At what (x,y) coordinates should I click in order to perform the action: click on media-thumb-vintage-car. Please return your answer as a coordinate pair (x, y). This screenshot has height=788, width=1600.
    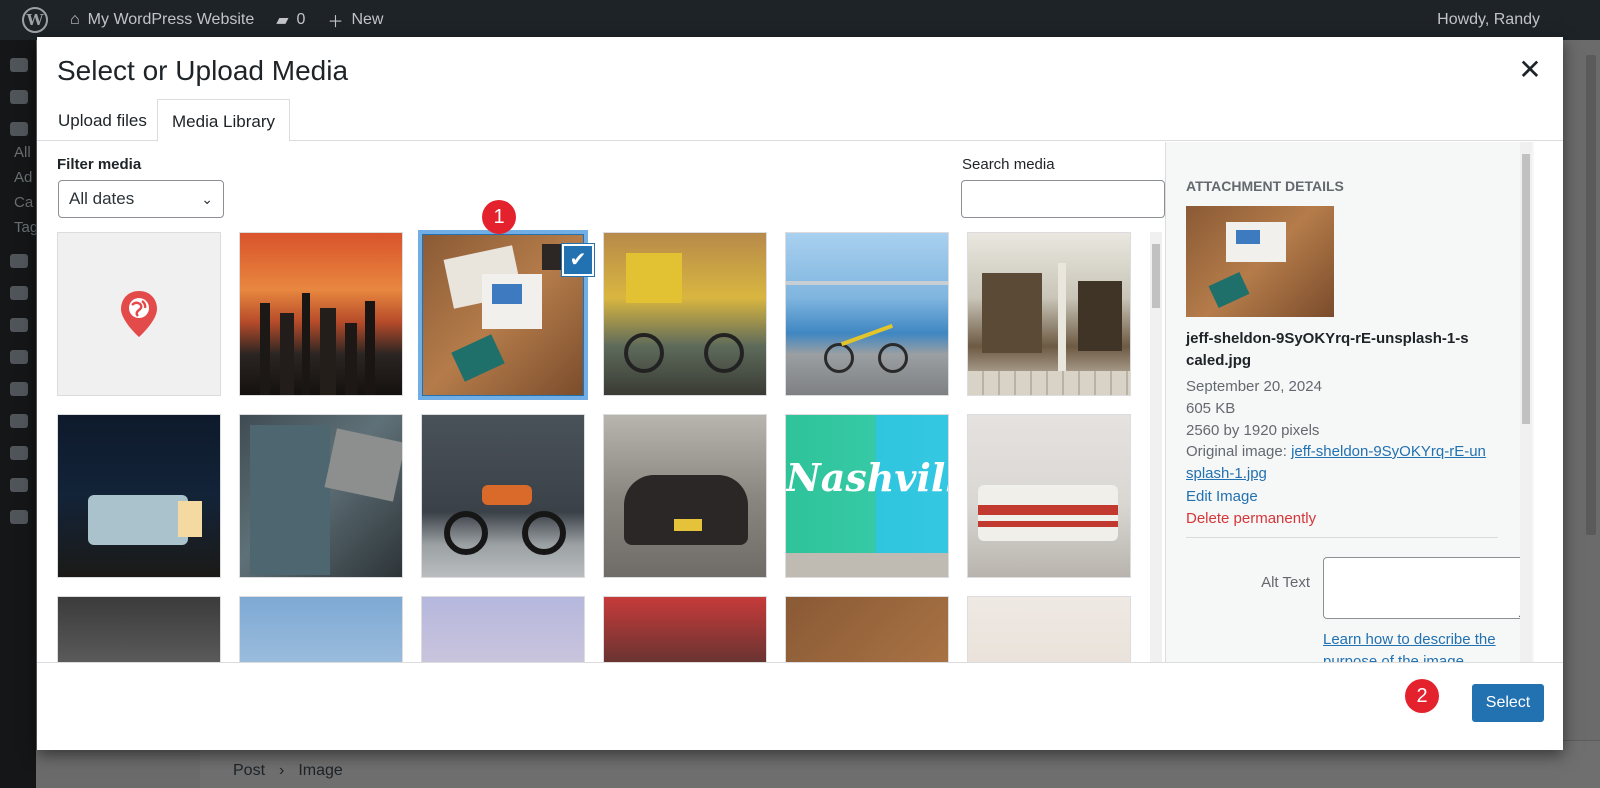
    Looking at the image, I should click on (685, 496).